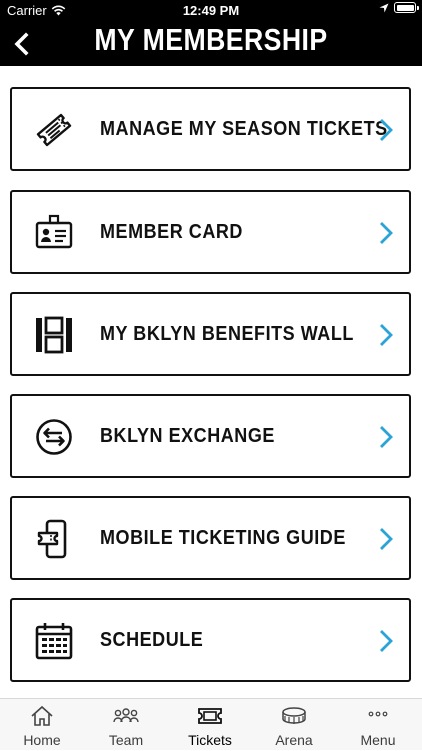 Image resolution: width=422 pixels, height=751 pixels. I want to click on more-dots-icon, so click(378, 714).